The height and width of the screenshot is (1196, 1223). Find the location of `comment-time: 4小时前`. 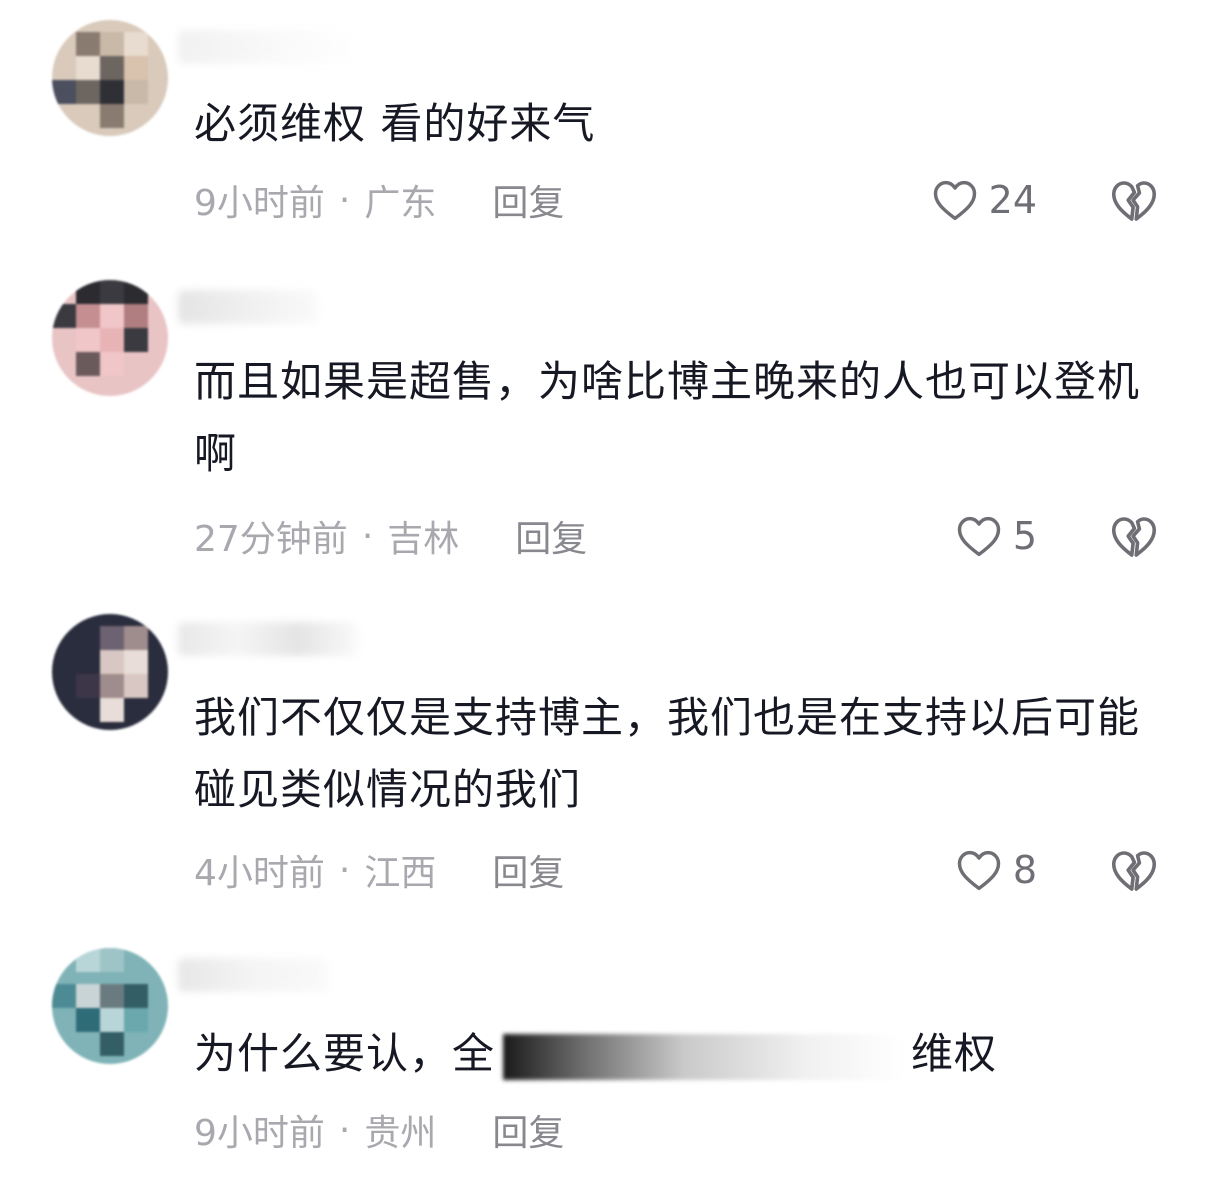

comment-time: 4小时前 is located at coordinates (259, 873).